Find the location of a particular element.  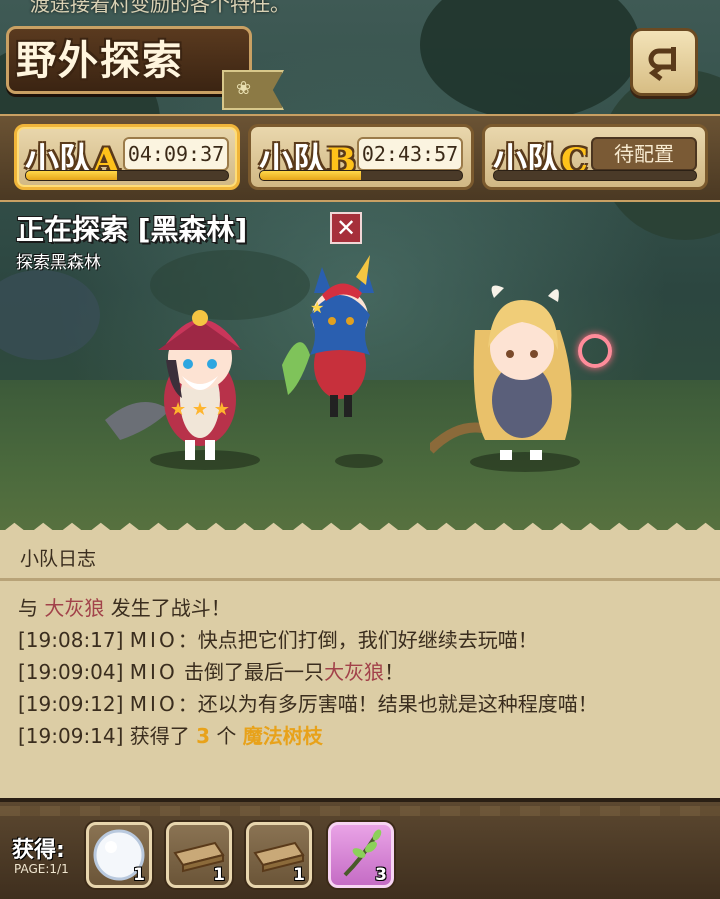

cancel-exploration-button: ✕ is located at coordinates (346, 228).